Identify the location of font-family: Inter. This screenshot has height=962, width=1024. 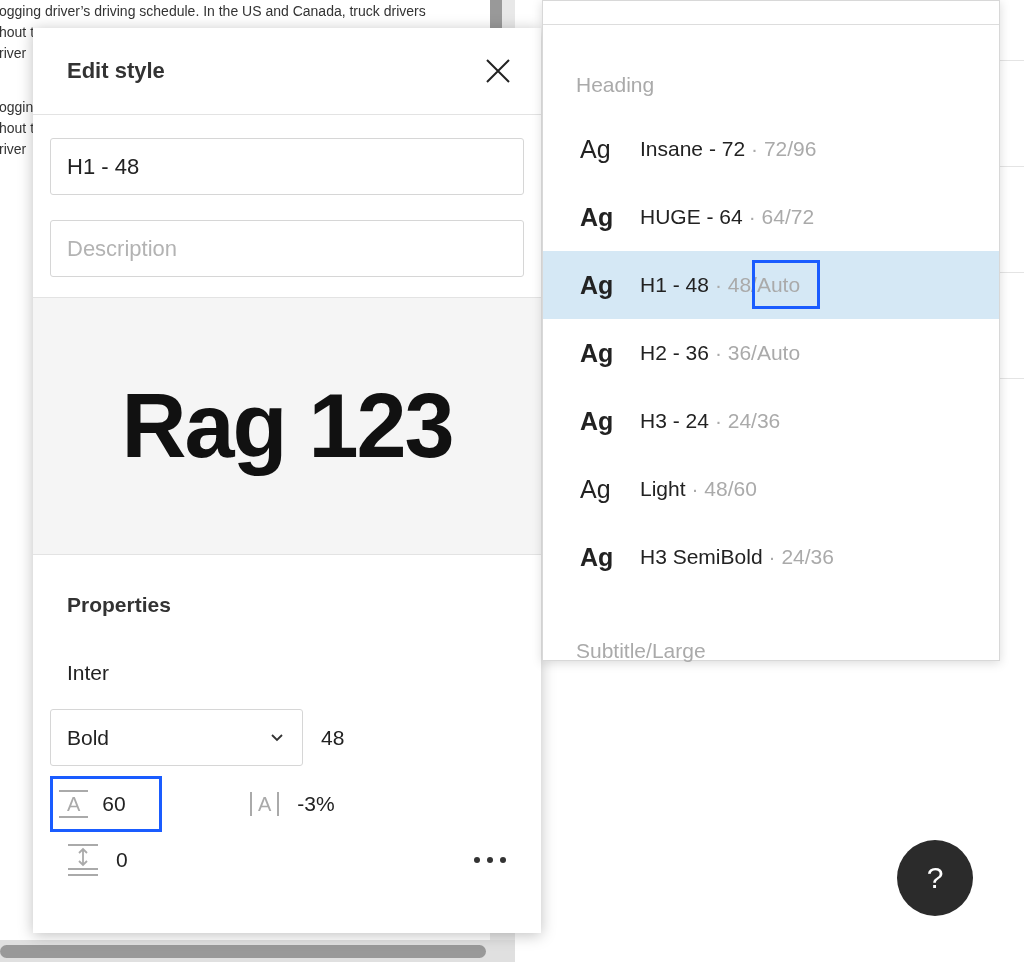
(88, 673).